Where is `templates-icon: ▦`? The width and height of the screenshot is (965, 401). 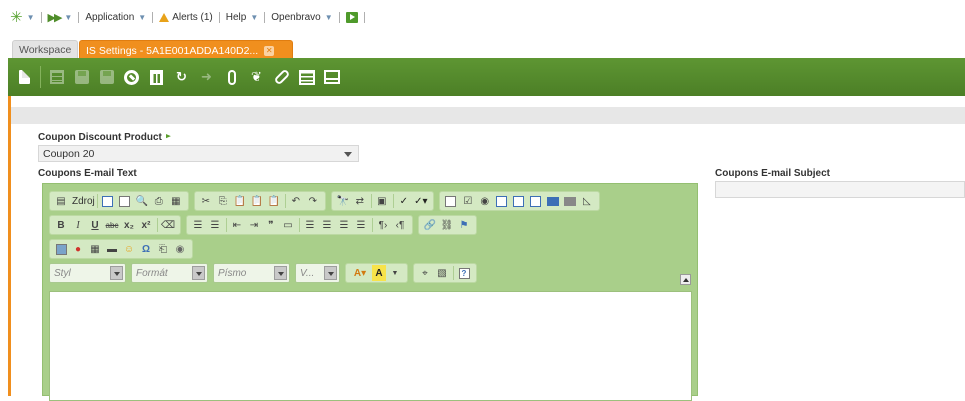 templates-icon: ▦ is located at coordinates (176, 201).